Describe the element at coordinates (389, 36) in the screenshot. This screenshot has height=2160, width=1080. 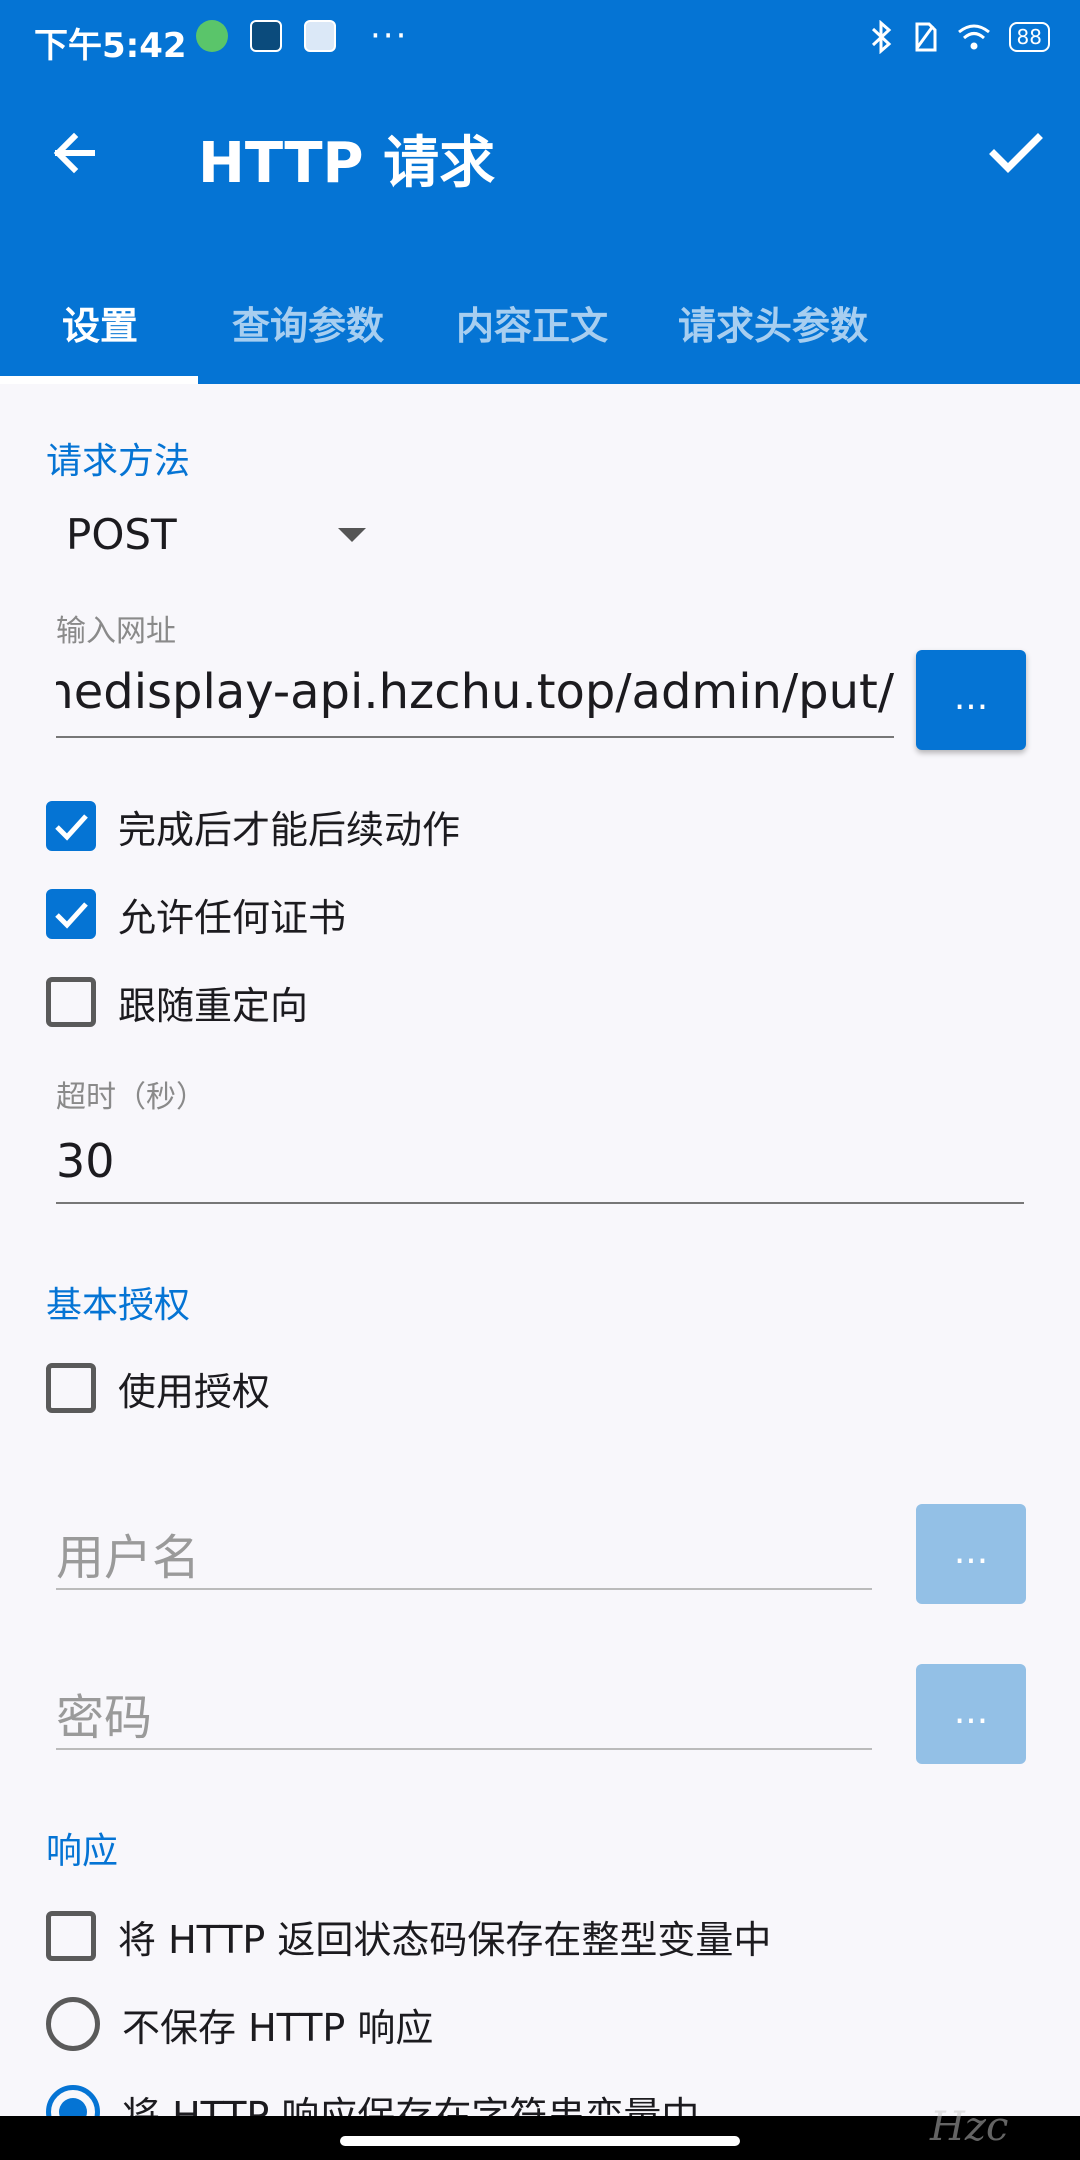
I see `more-notifications-icon: ···` at that location.